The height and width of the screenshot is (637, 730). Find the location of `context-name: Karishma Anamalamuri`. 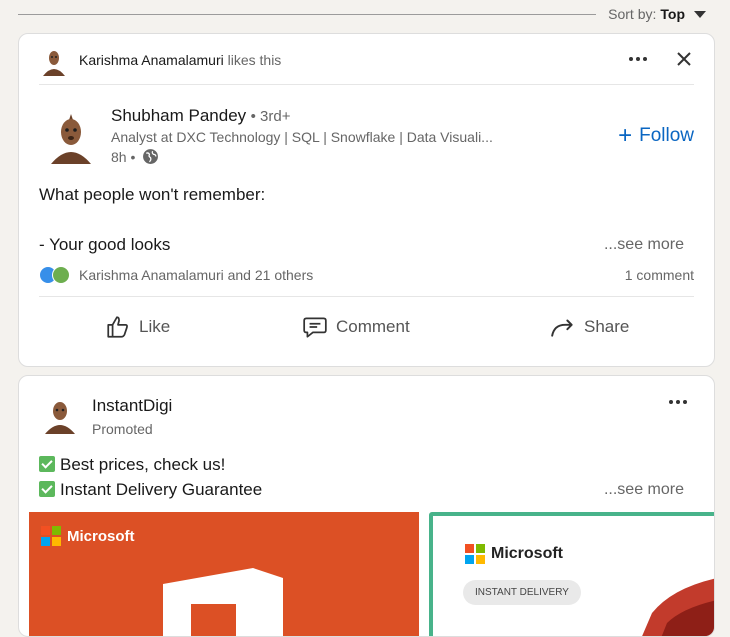

context-name: Karishma Anamalamuri is located at coordinates (151, 60).